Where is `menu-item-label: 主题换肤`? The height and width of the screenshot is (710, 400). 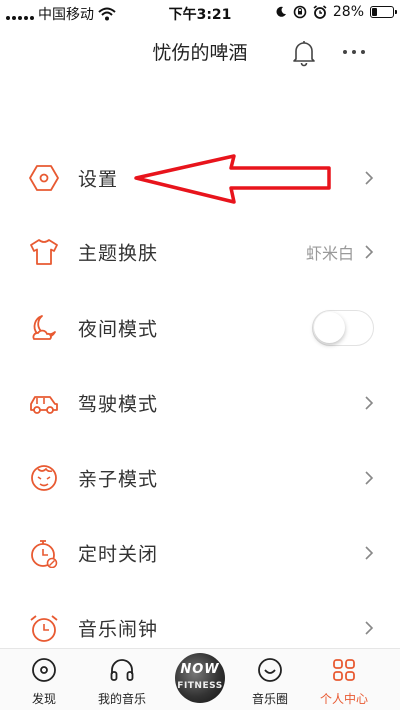
menu-item-label: 主题换肤 is located at coordinates (118, 253).